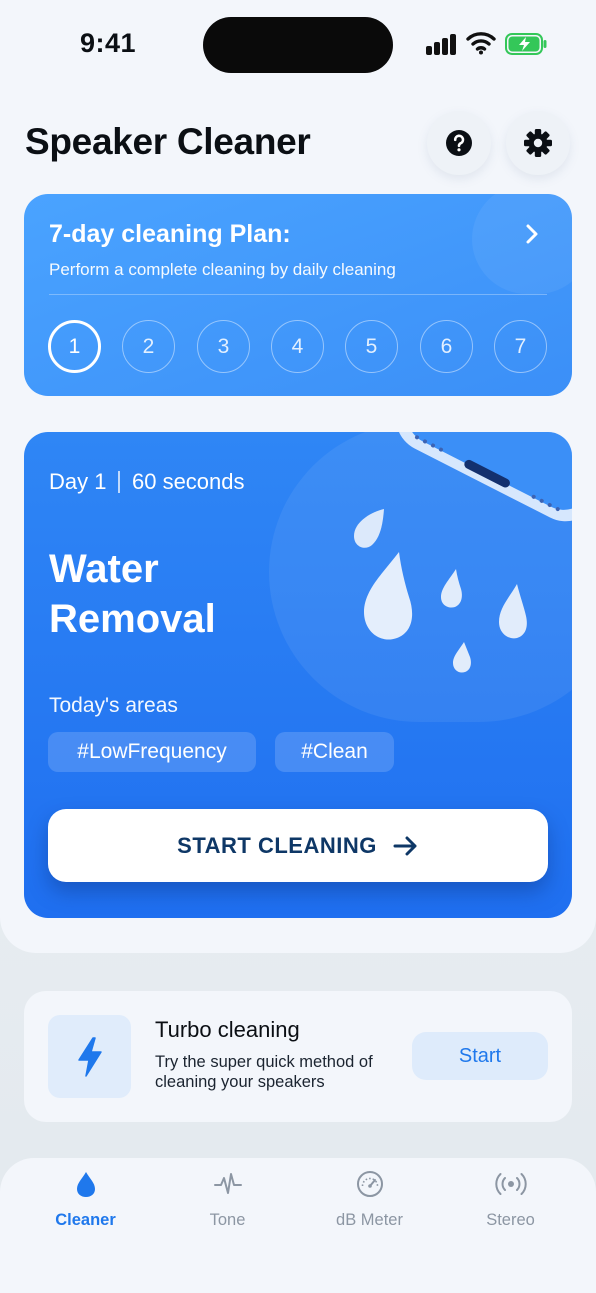  I want to click on wifi-icon, so click(481, 43).